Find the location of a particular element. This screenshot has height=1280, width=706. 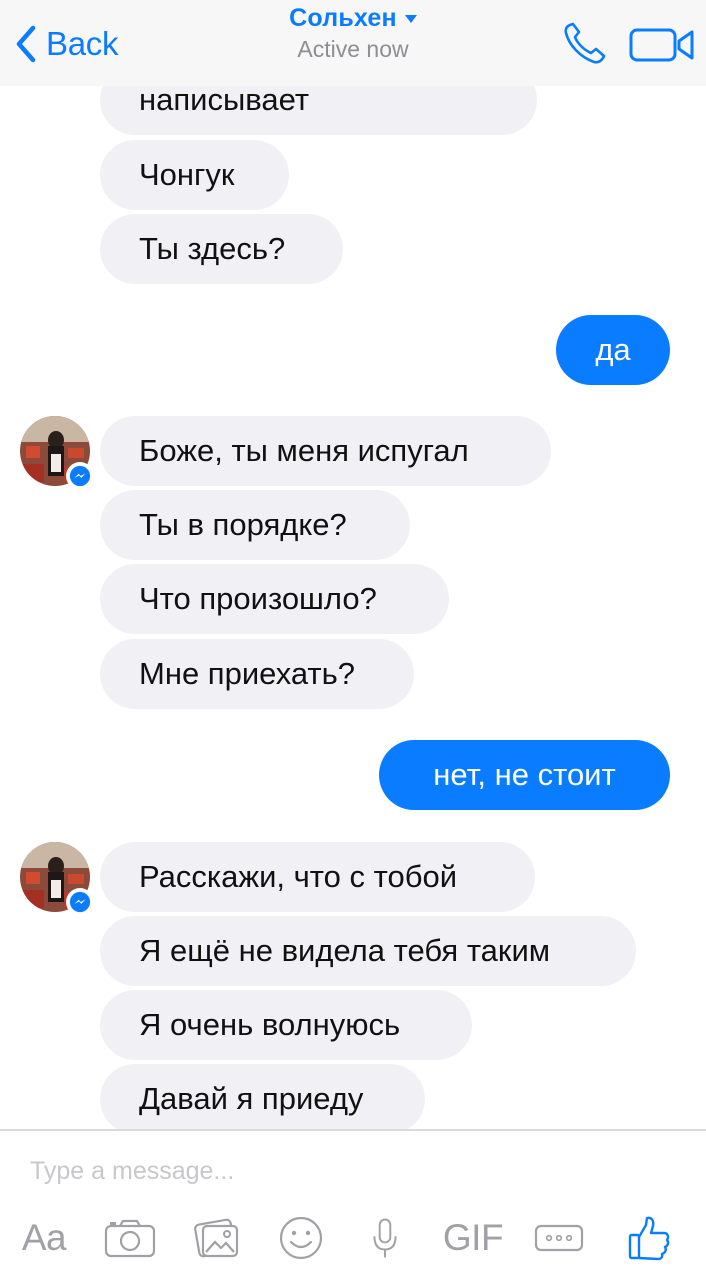

incoming-message: Что произошло? is located at coordinates (274, 599).